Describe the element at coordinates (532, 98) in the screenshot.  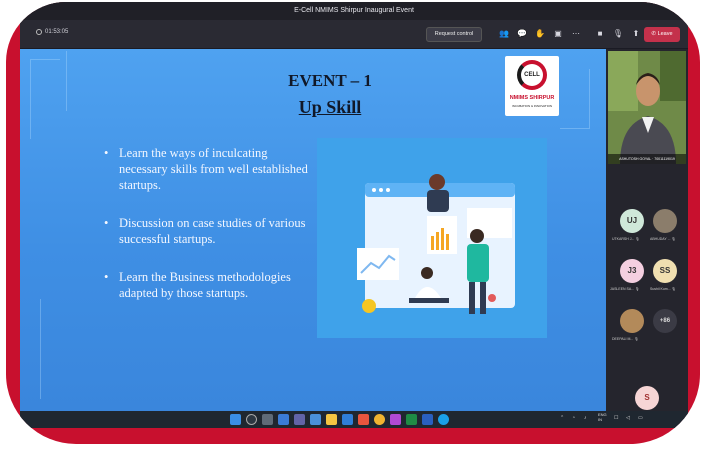
I see `logo-title: NMIMS SHIRPUR` at that location.